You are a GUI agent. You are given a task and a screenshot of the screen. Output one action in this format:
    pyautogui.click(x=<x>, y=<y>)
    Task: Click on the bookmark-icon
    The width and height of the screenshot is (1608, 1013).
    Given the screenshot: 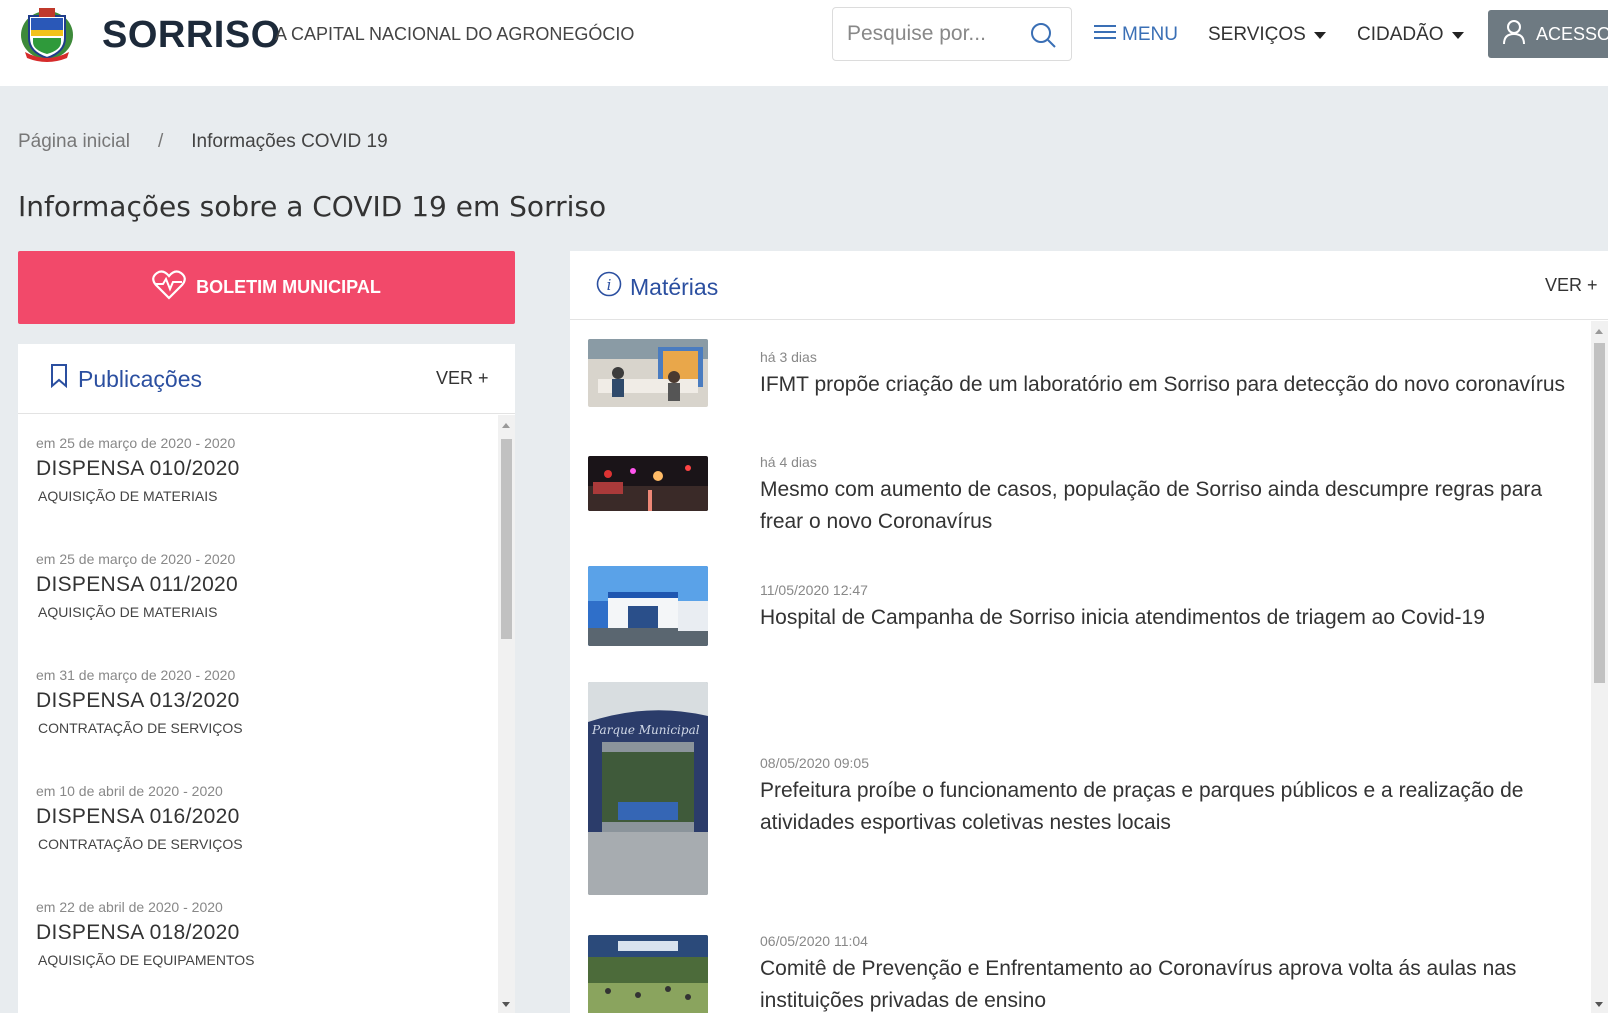 What is the action you would take?
    pyautogui.click(x=59, y=379)
    